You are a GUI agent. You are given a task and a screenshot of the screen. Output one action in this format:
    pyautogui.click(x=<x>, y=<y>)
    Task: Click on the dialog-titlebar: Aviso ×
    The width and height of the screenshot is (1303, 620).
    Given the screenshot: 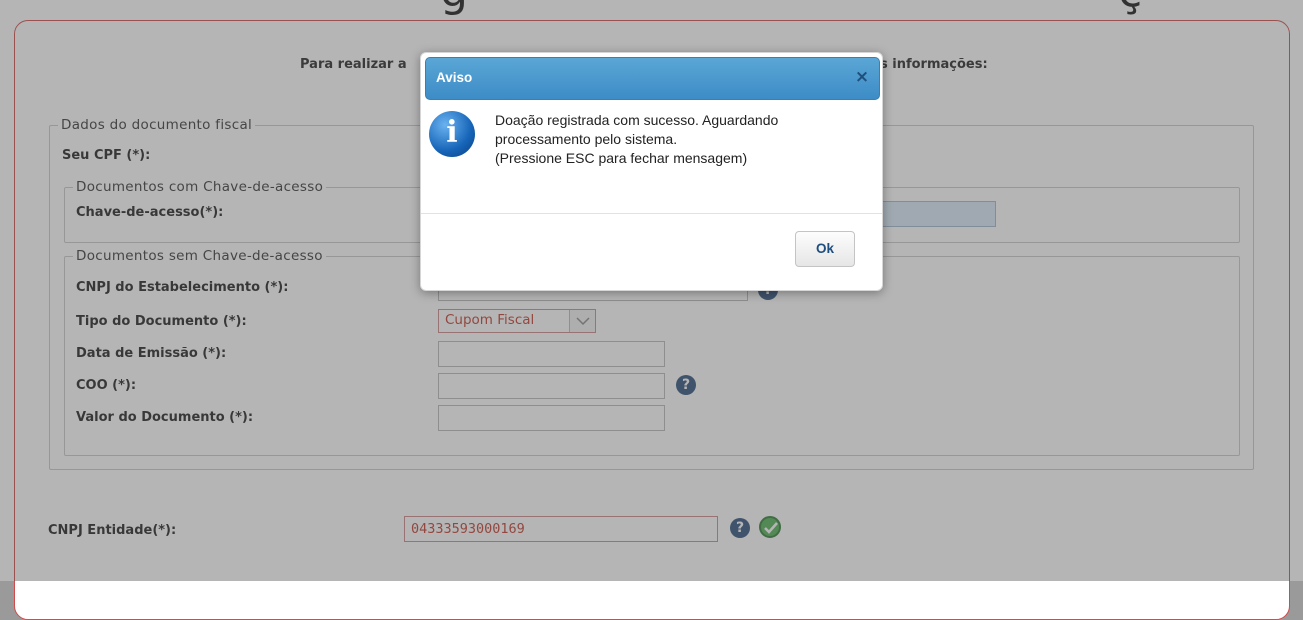 What is the action you would take?
    pyautogui.click(x=652, y=78)
    